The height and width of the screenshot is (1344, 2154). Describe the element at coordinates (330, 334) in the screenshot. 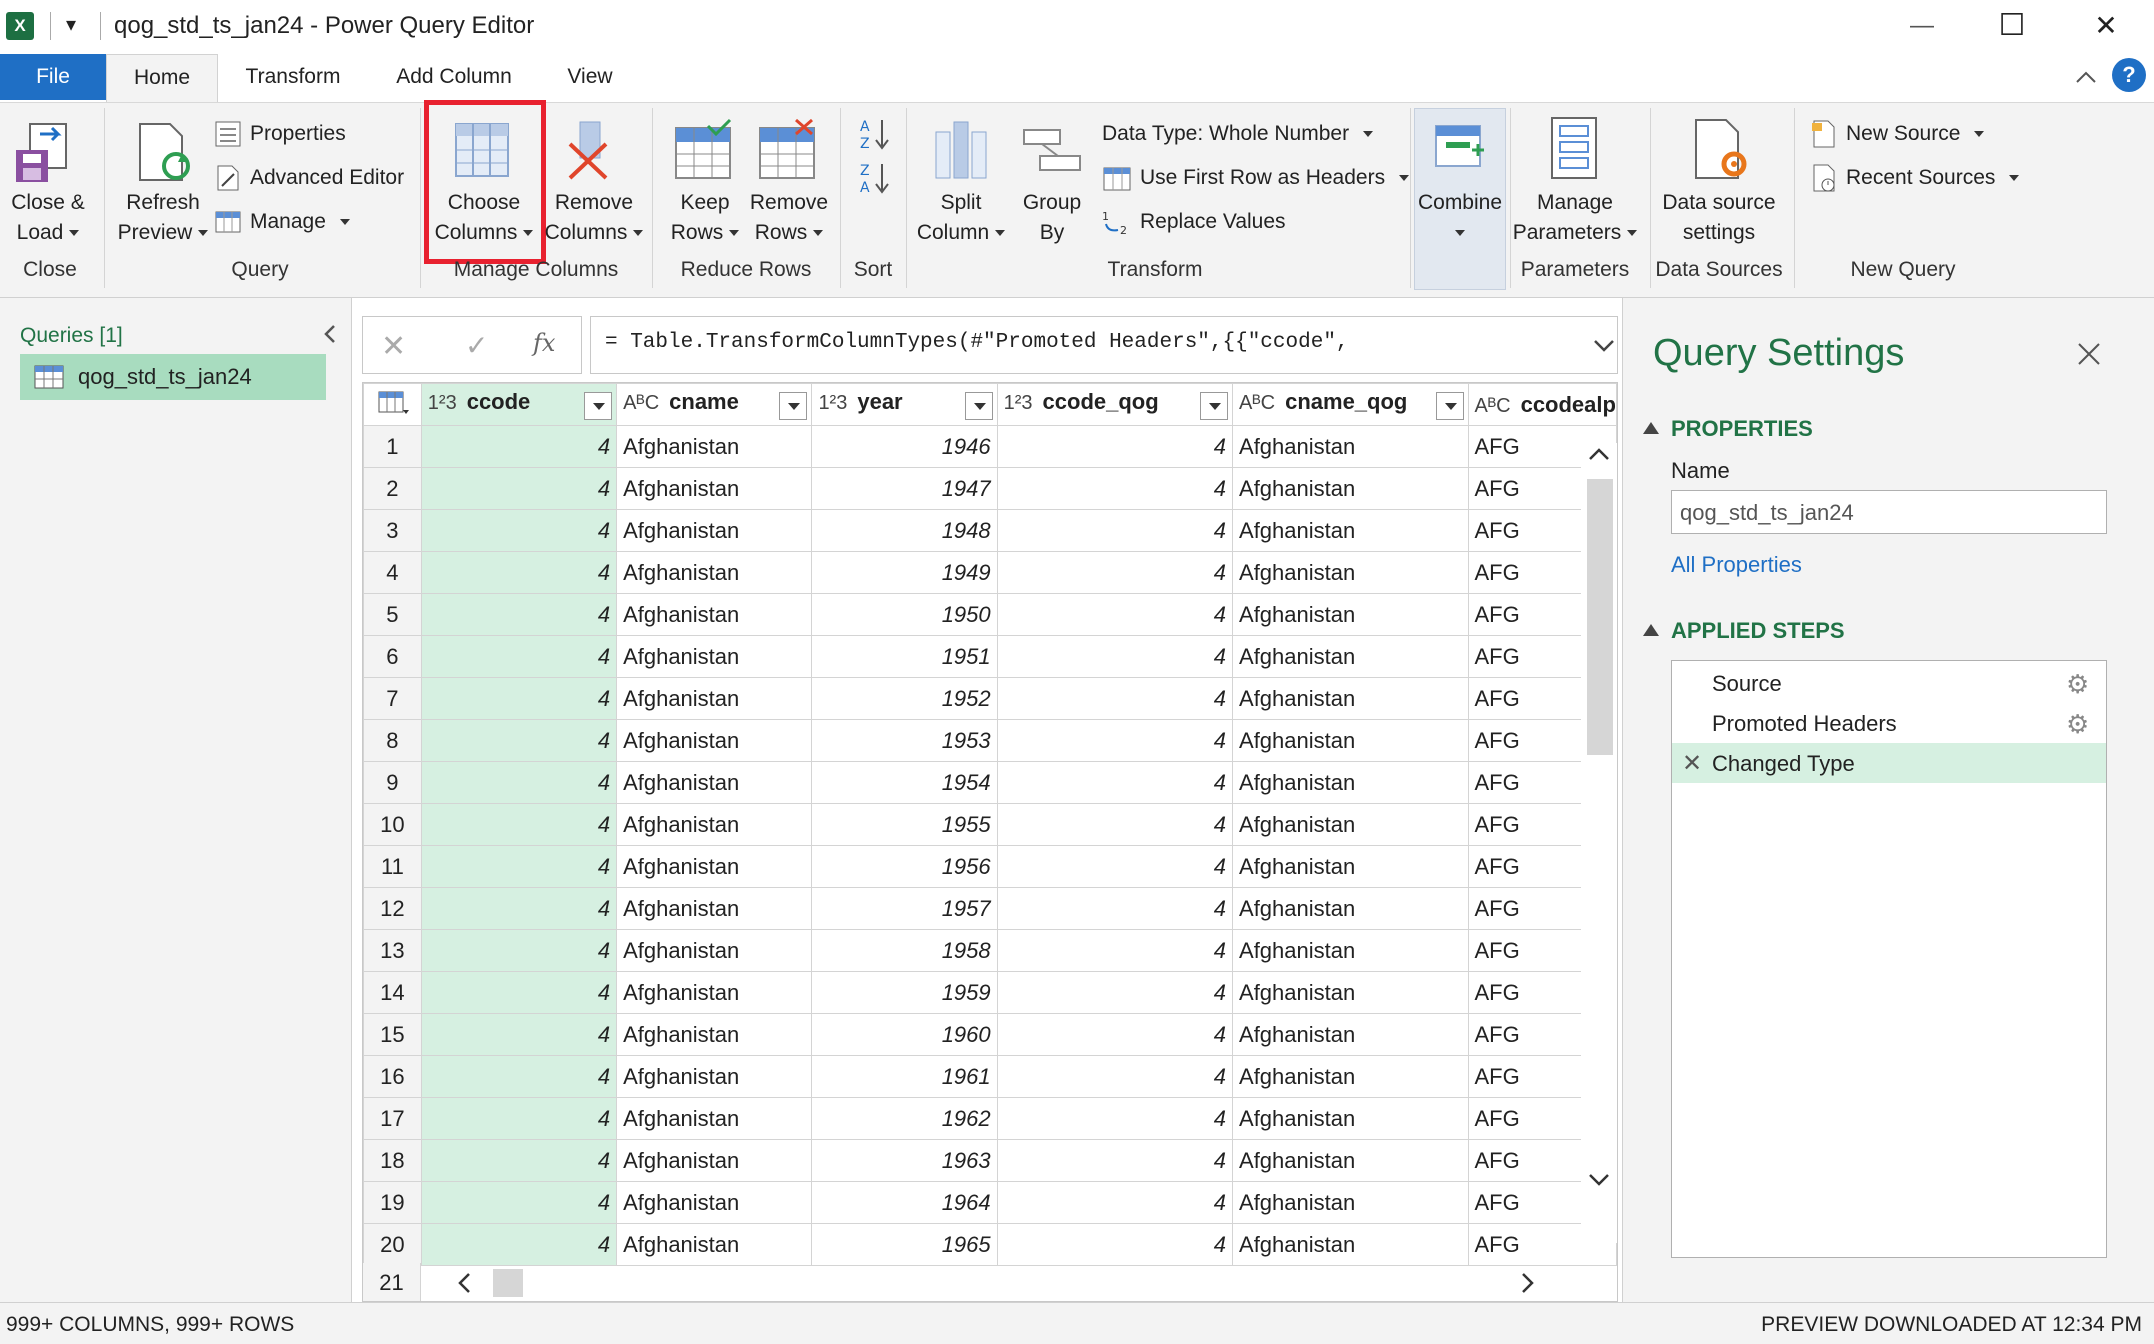

I see `collapse-queries-icon` at that location.